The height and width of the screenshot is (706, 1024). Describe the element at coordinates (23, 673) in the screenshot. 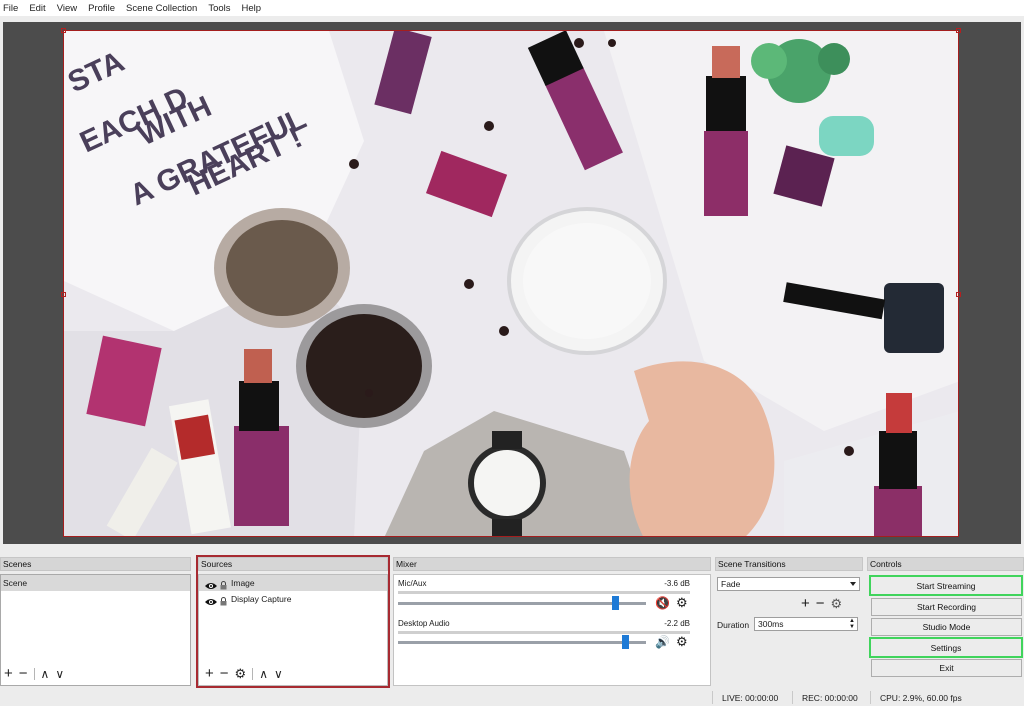

I see `remove-scene-icon: −` at that location.